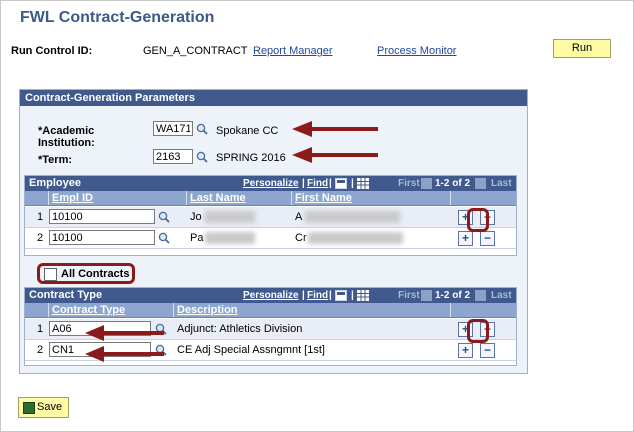 Image resolution: width=634 pixels, height=432 pixels. Describe the element at coordinates (251, 350) in the screenshot. I see `description-cell: CE Adj Special Assngmnt [1st]` at that location.